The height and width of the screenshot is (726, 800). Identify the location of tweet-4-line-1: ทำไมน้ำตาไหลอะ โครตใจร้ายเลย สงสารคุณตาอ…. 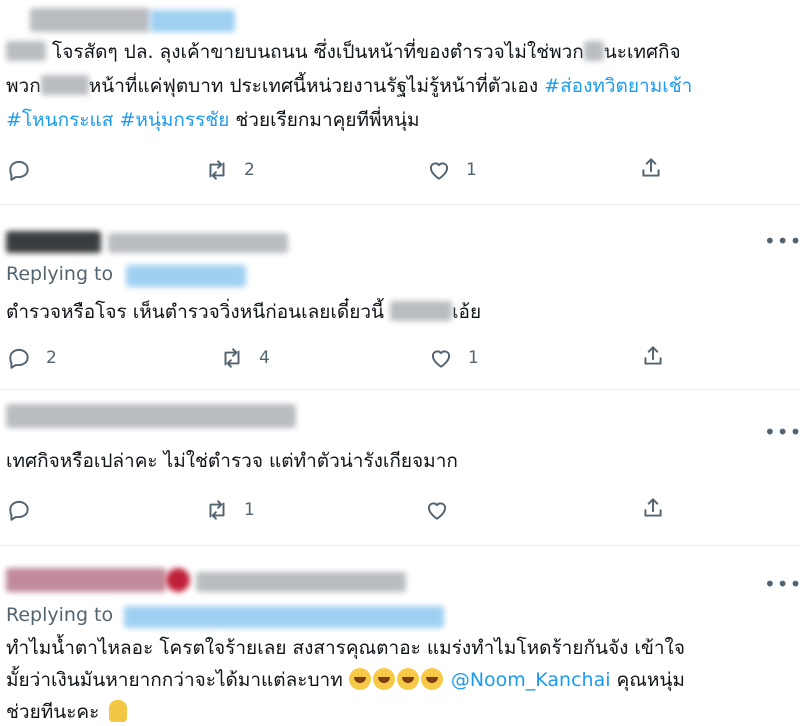
(345, 648).